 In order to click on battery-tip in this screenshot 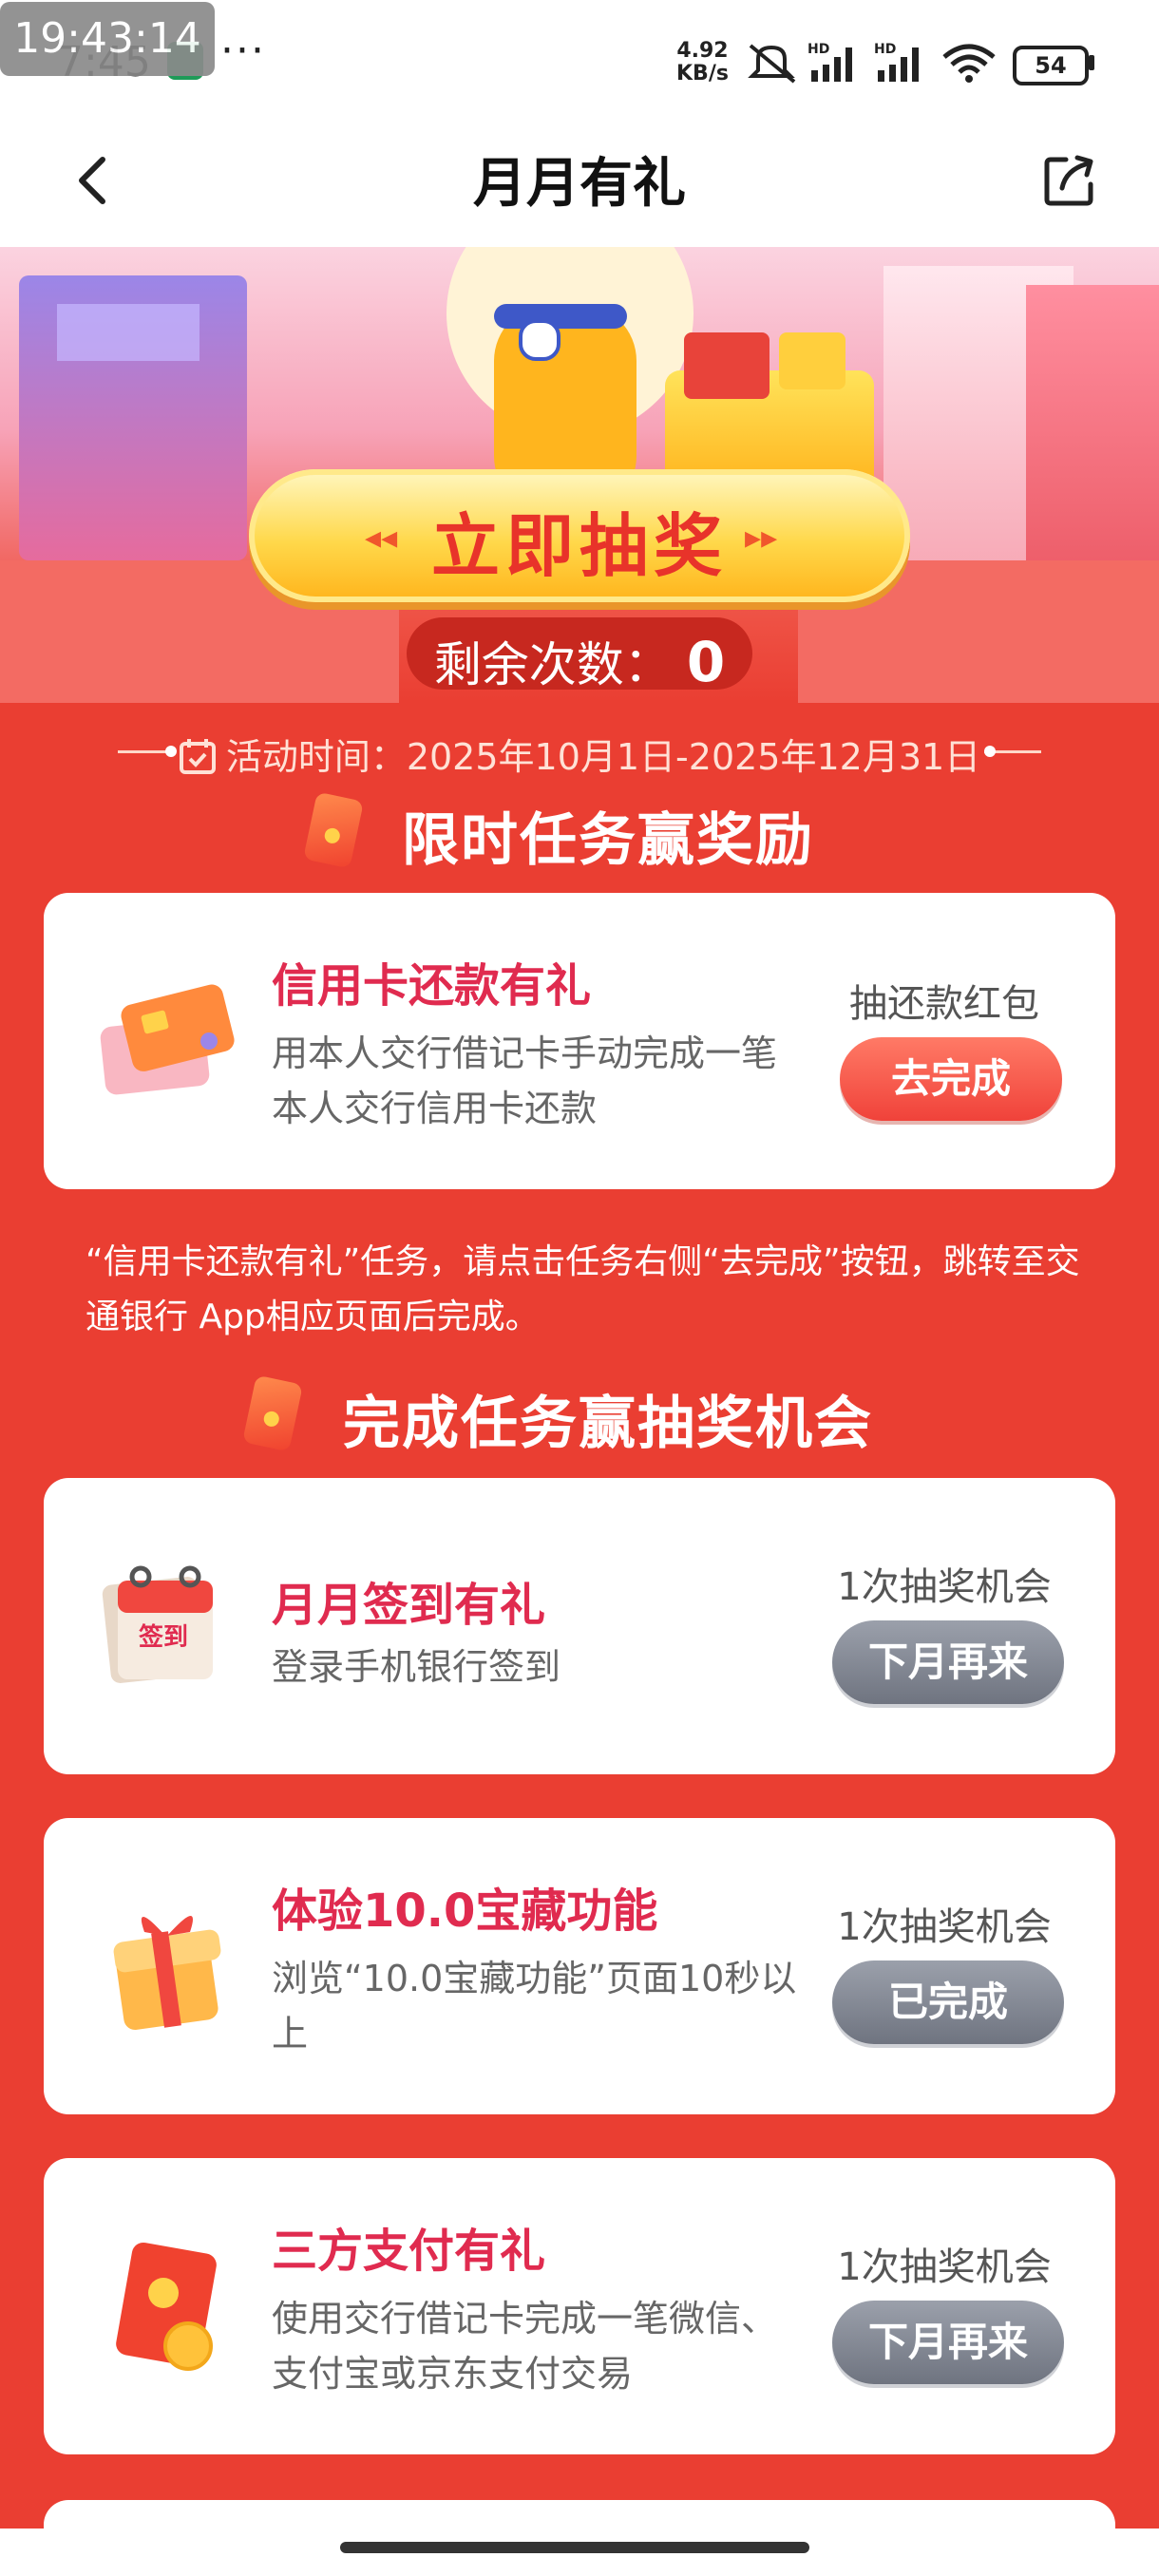, I will do `click(1091, 62)`.